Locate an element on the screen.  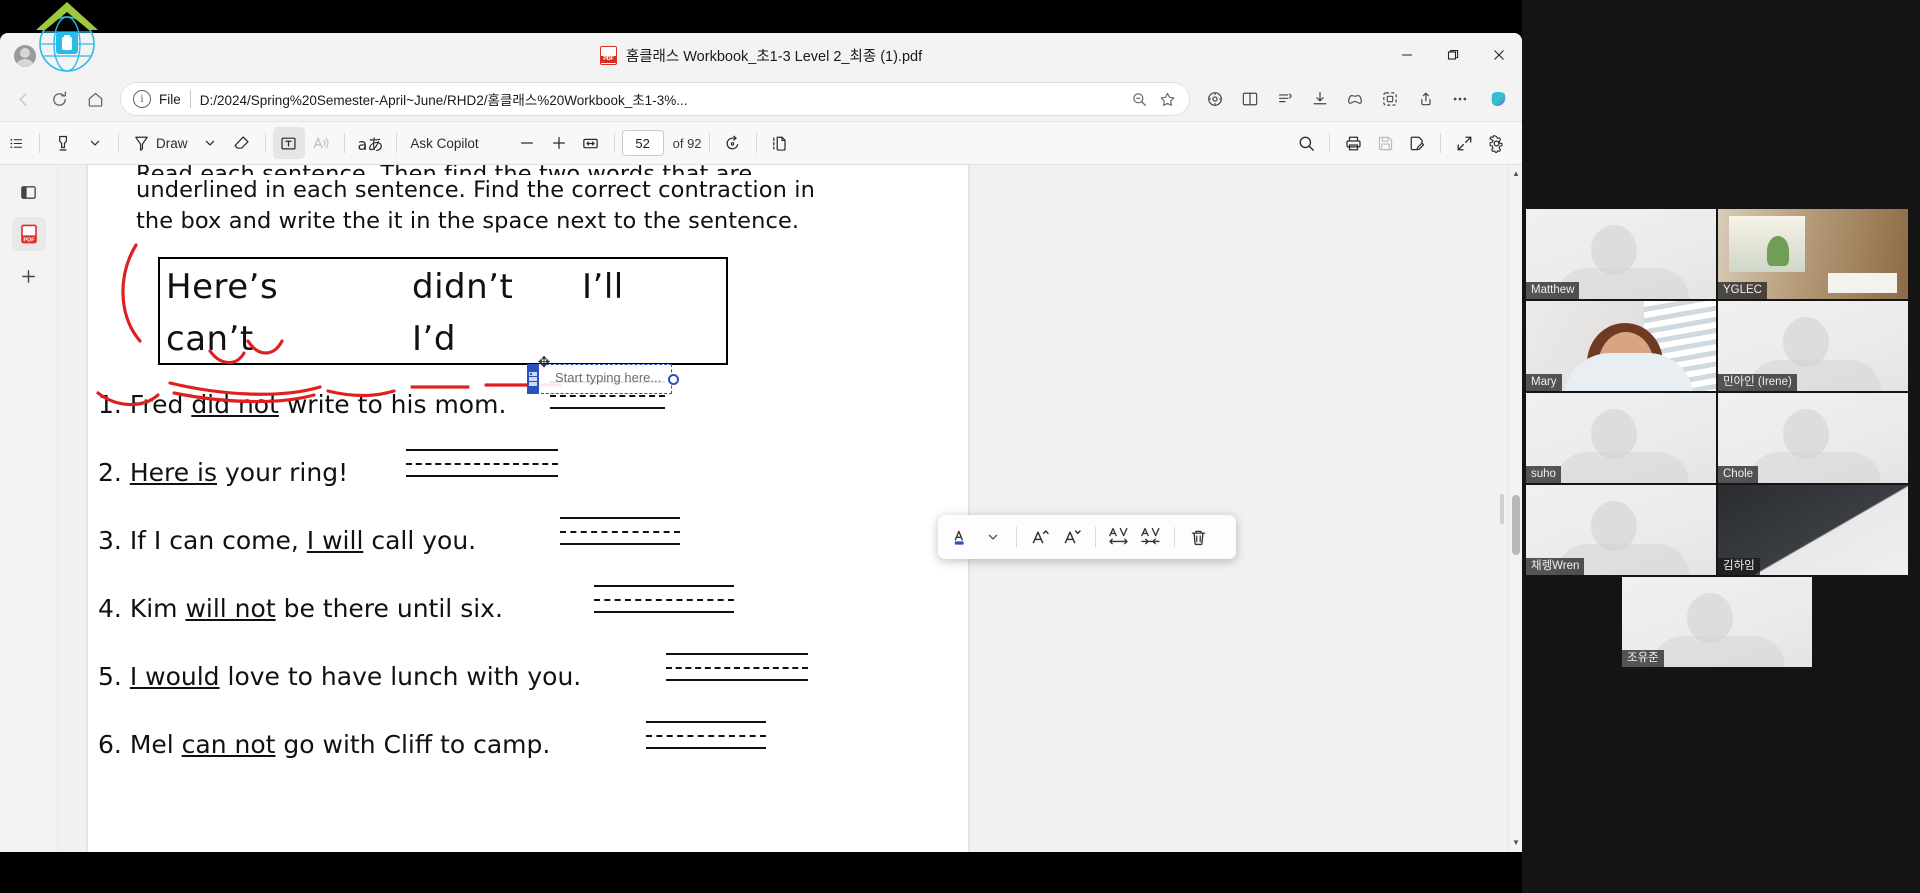
highlight-dropdown is located at coordinates (95, 143).